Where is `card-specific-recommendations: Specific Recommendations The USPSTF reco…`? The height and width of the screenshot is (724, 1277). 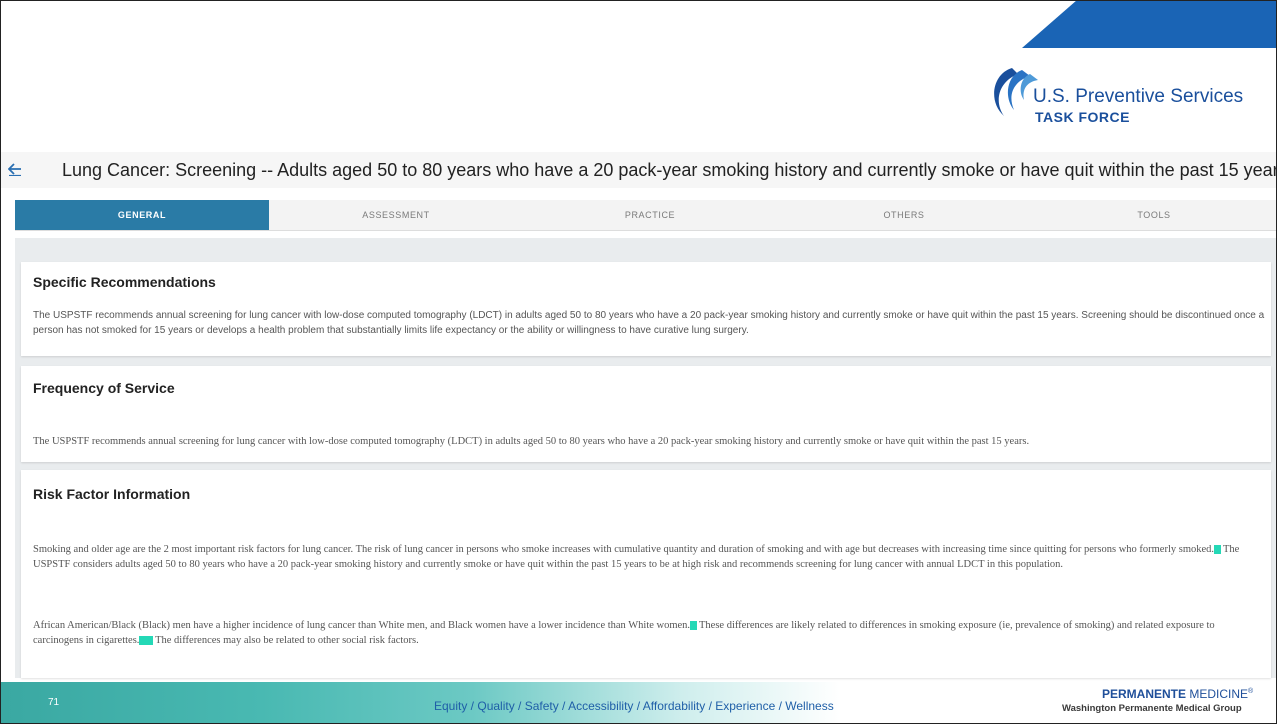
card-specific-recommendations: Specific Recommendations The USPSTF reco… is located at coordinates (646, 309).